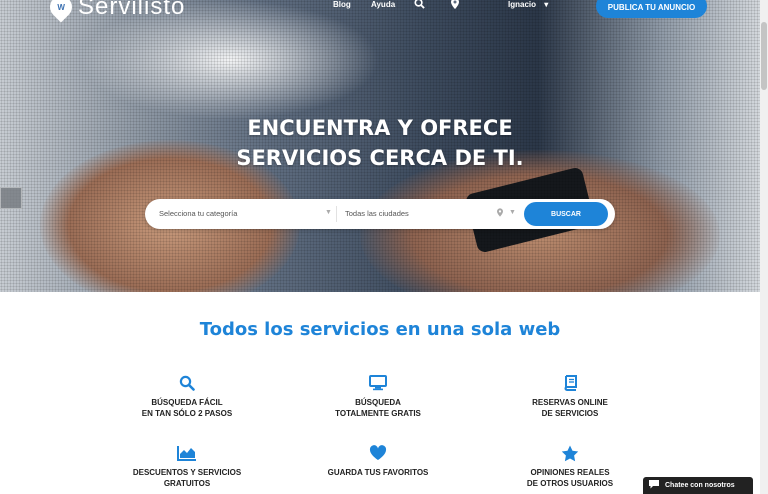  What do you see at coordinates (378, 472) in the screenshot?
I see `feature-label-line1: GUARDA TUS FAVORITOS` at bounding box center [378, 472].